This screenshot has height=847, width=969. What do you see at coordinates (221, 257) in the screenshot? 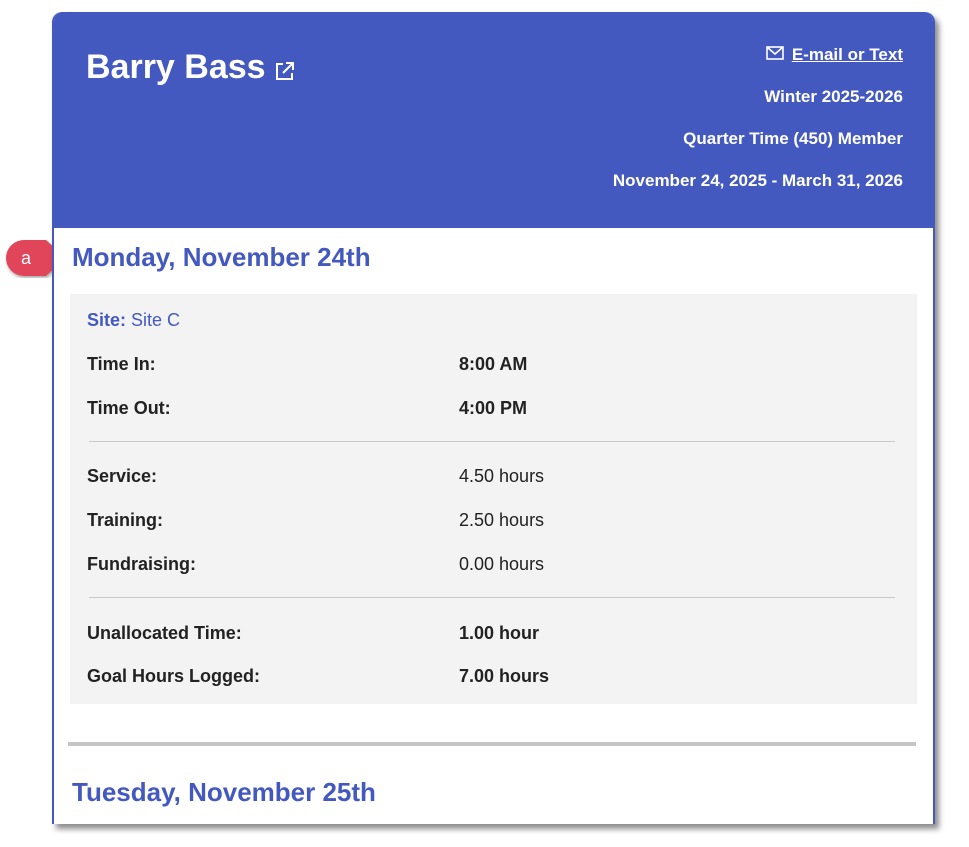
I see `day-title-monday: Monday, November 24th` at bounding box center [221, 257].